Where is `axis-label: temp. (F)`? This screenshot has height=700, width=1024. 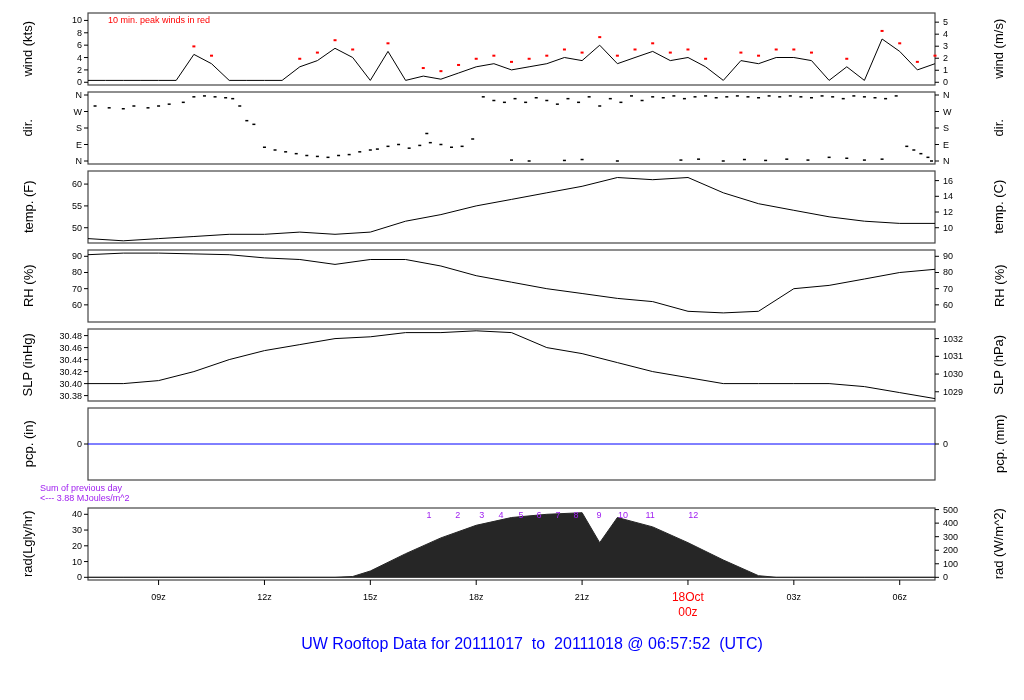 axis-label: temp. (F) is located at coordinates (28, 207).